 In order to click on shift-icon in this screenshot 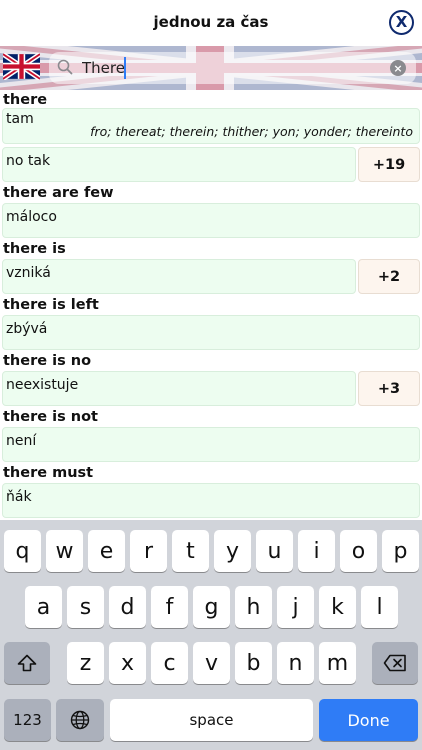, I will do `click(27, 663)`.